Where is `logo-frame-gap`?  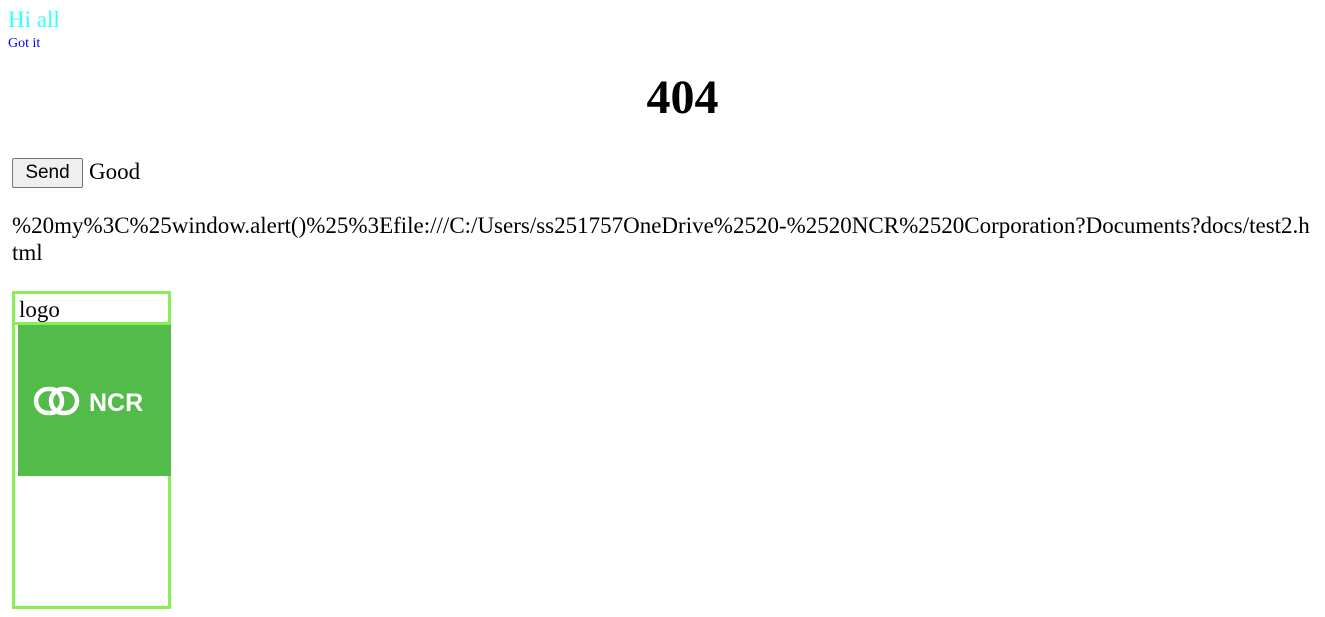 logo-frame-gap is located at coordinates (173, 478).